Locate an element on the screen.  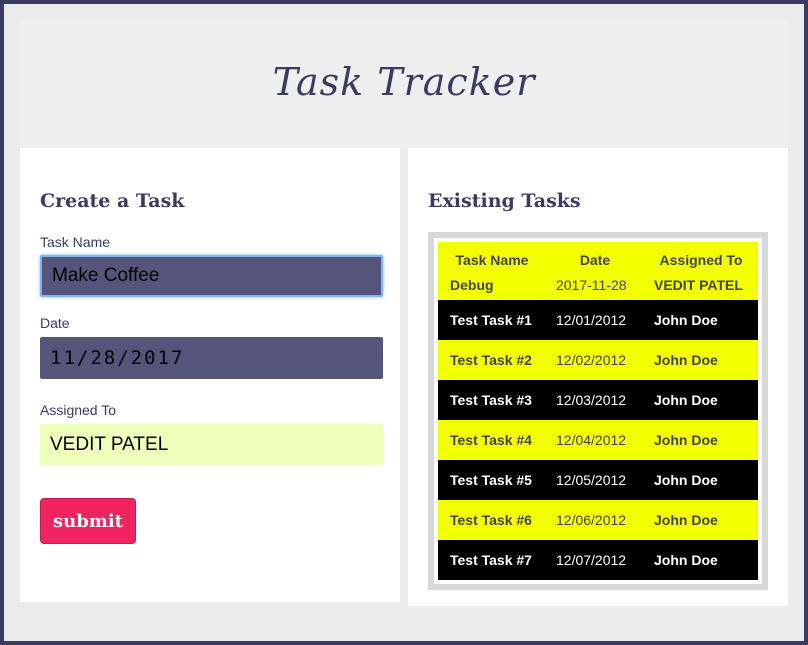
table-row: Debug 2017-11-28 VEDIT PATEL is located at coordinates (598, 285).